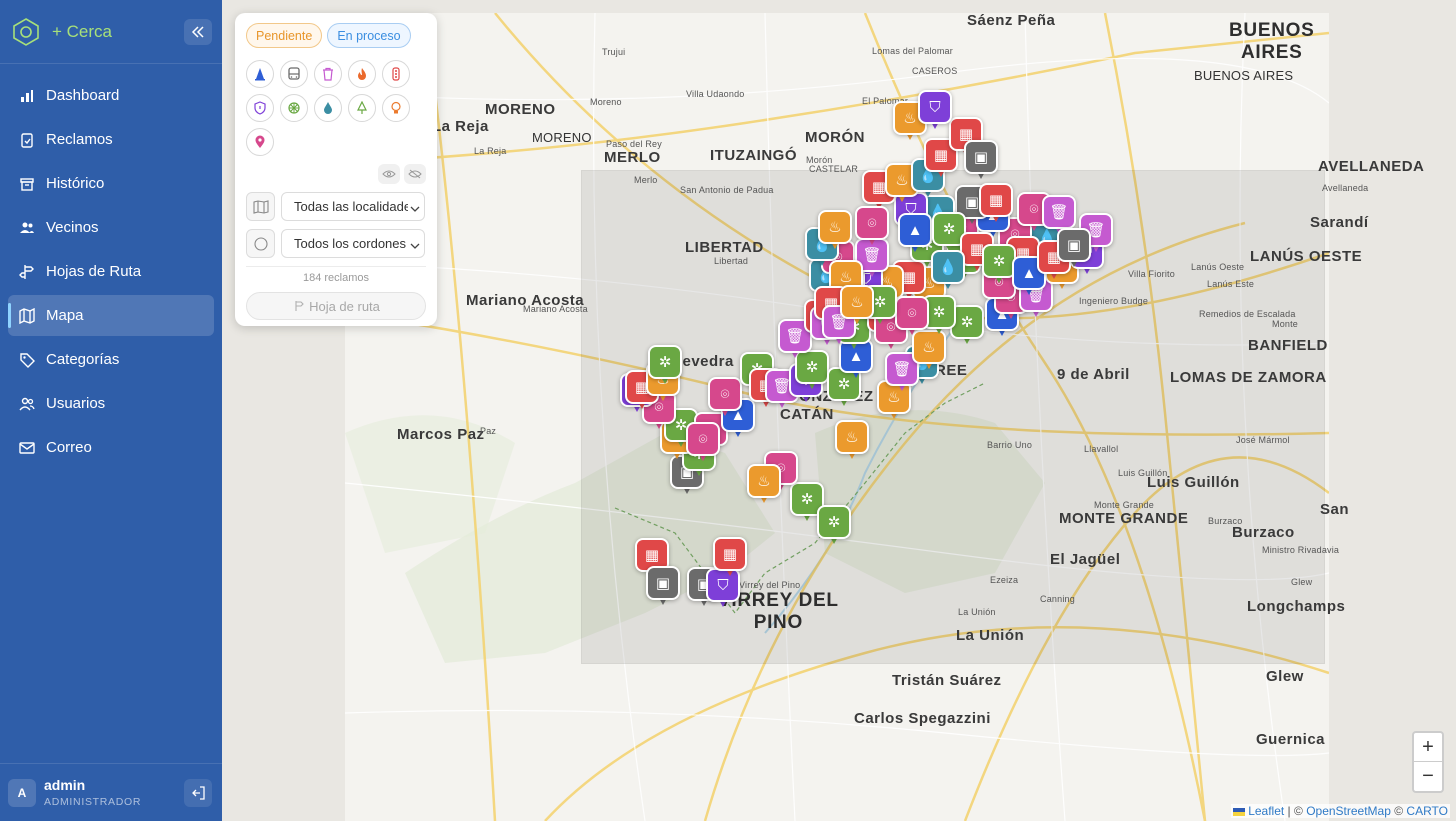 This screenshot has height=821, width=1456. I want to click on nav-item-correo: Correo, so click(111, 447).